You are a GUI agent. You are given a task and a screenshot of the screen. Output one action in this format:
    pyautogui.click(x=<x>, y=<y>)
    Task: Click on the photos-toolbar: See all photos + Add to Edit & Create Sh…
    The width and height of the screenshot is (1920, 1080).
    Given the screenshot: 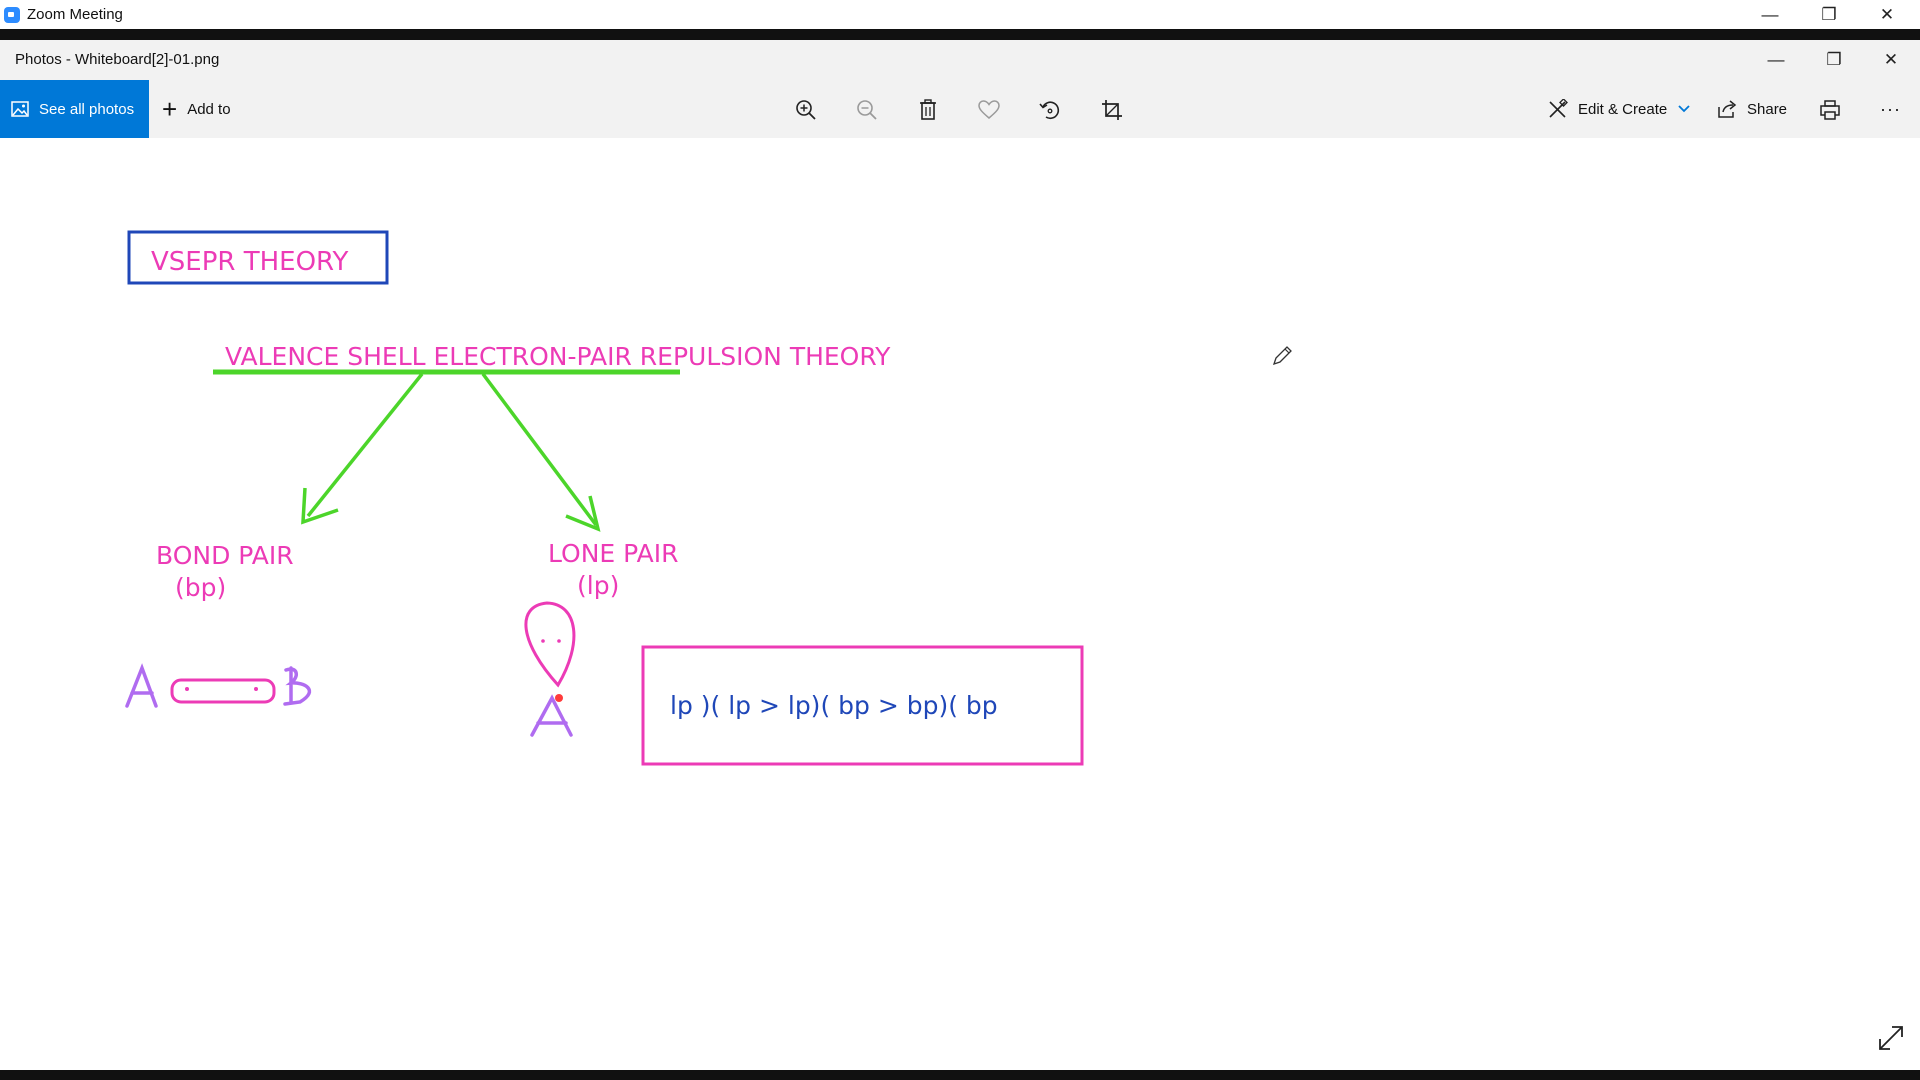 What is the action you would take?
    pyautogui.click(x=960, y=109)
    